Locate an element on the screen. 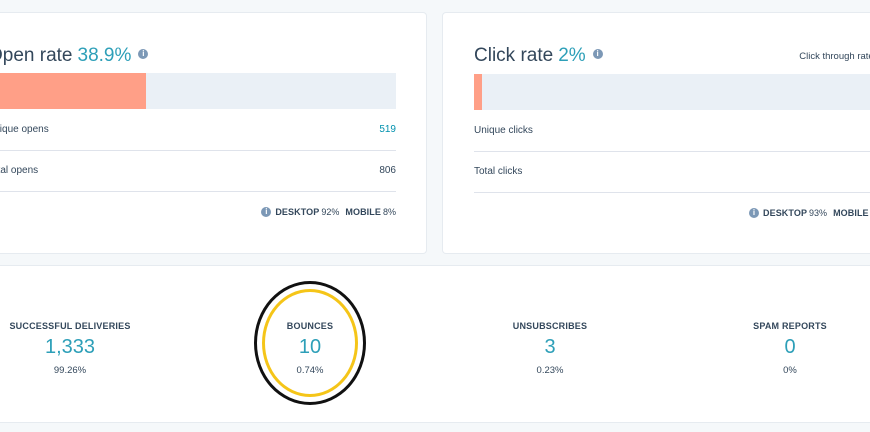  unique-opens-label: Unique opens is located at coordinates (24, 129).